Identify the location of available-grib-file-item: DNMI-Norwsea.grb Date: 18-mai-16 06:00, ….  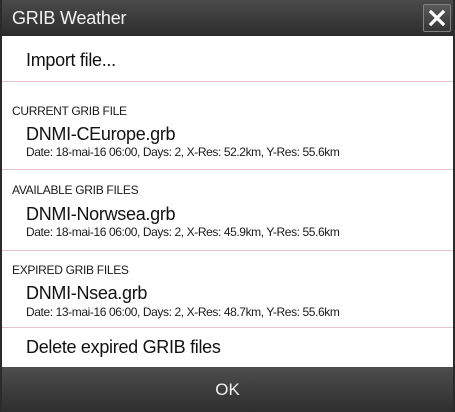
(227, 223).